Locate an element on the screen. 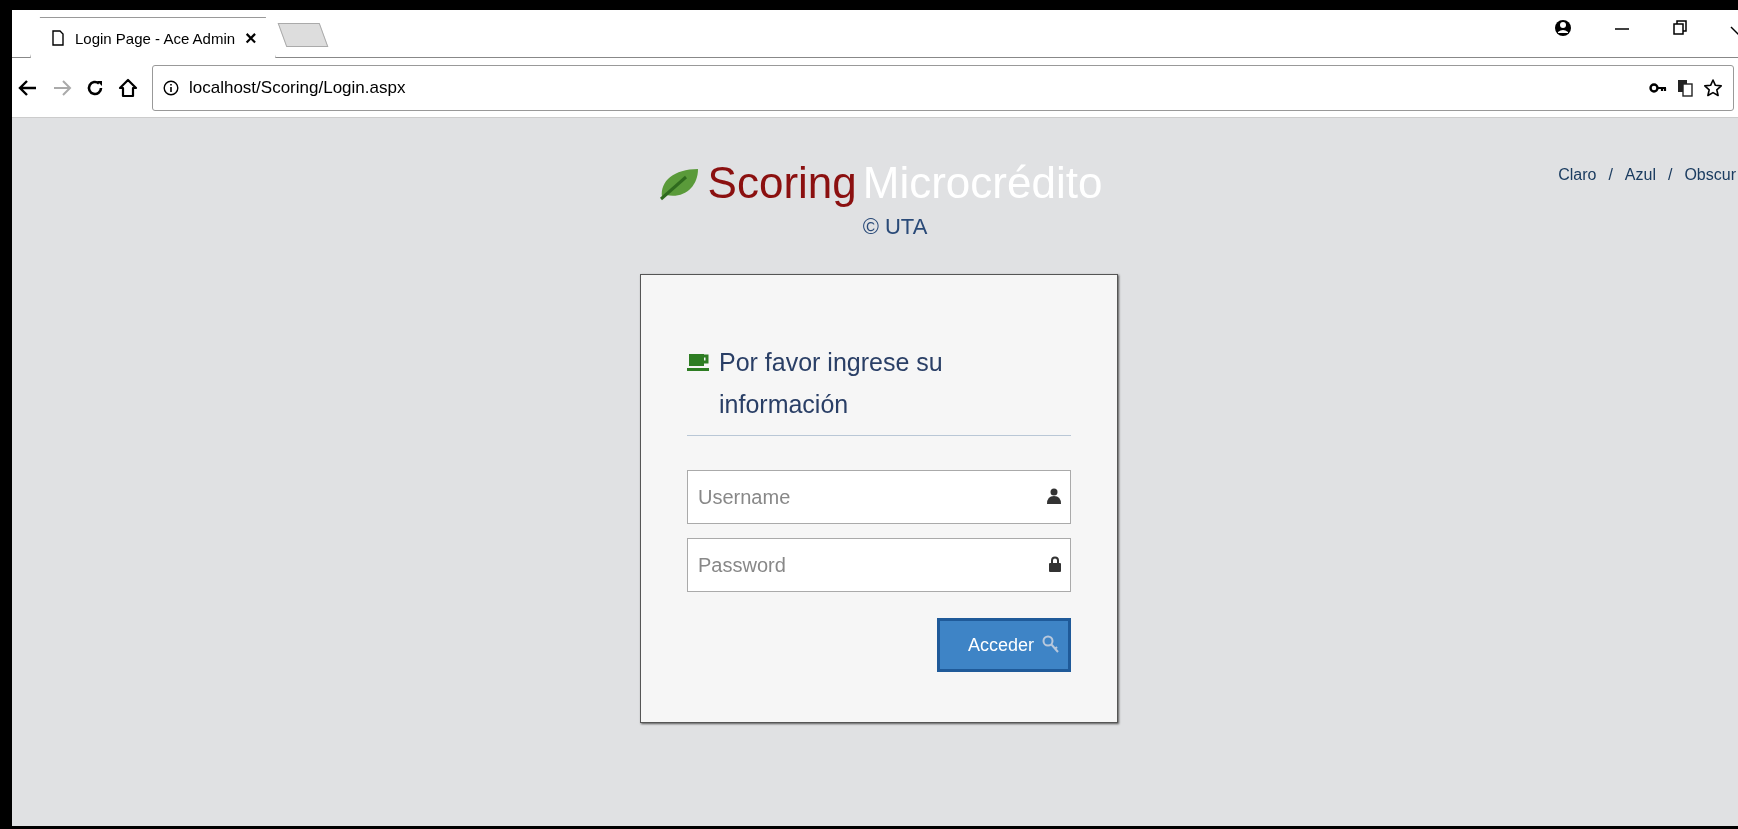 The width and height of the screenshot is (1738, 829). home-icon is located at coordinates (128, 87).